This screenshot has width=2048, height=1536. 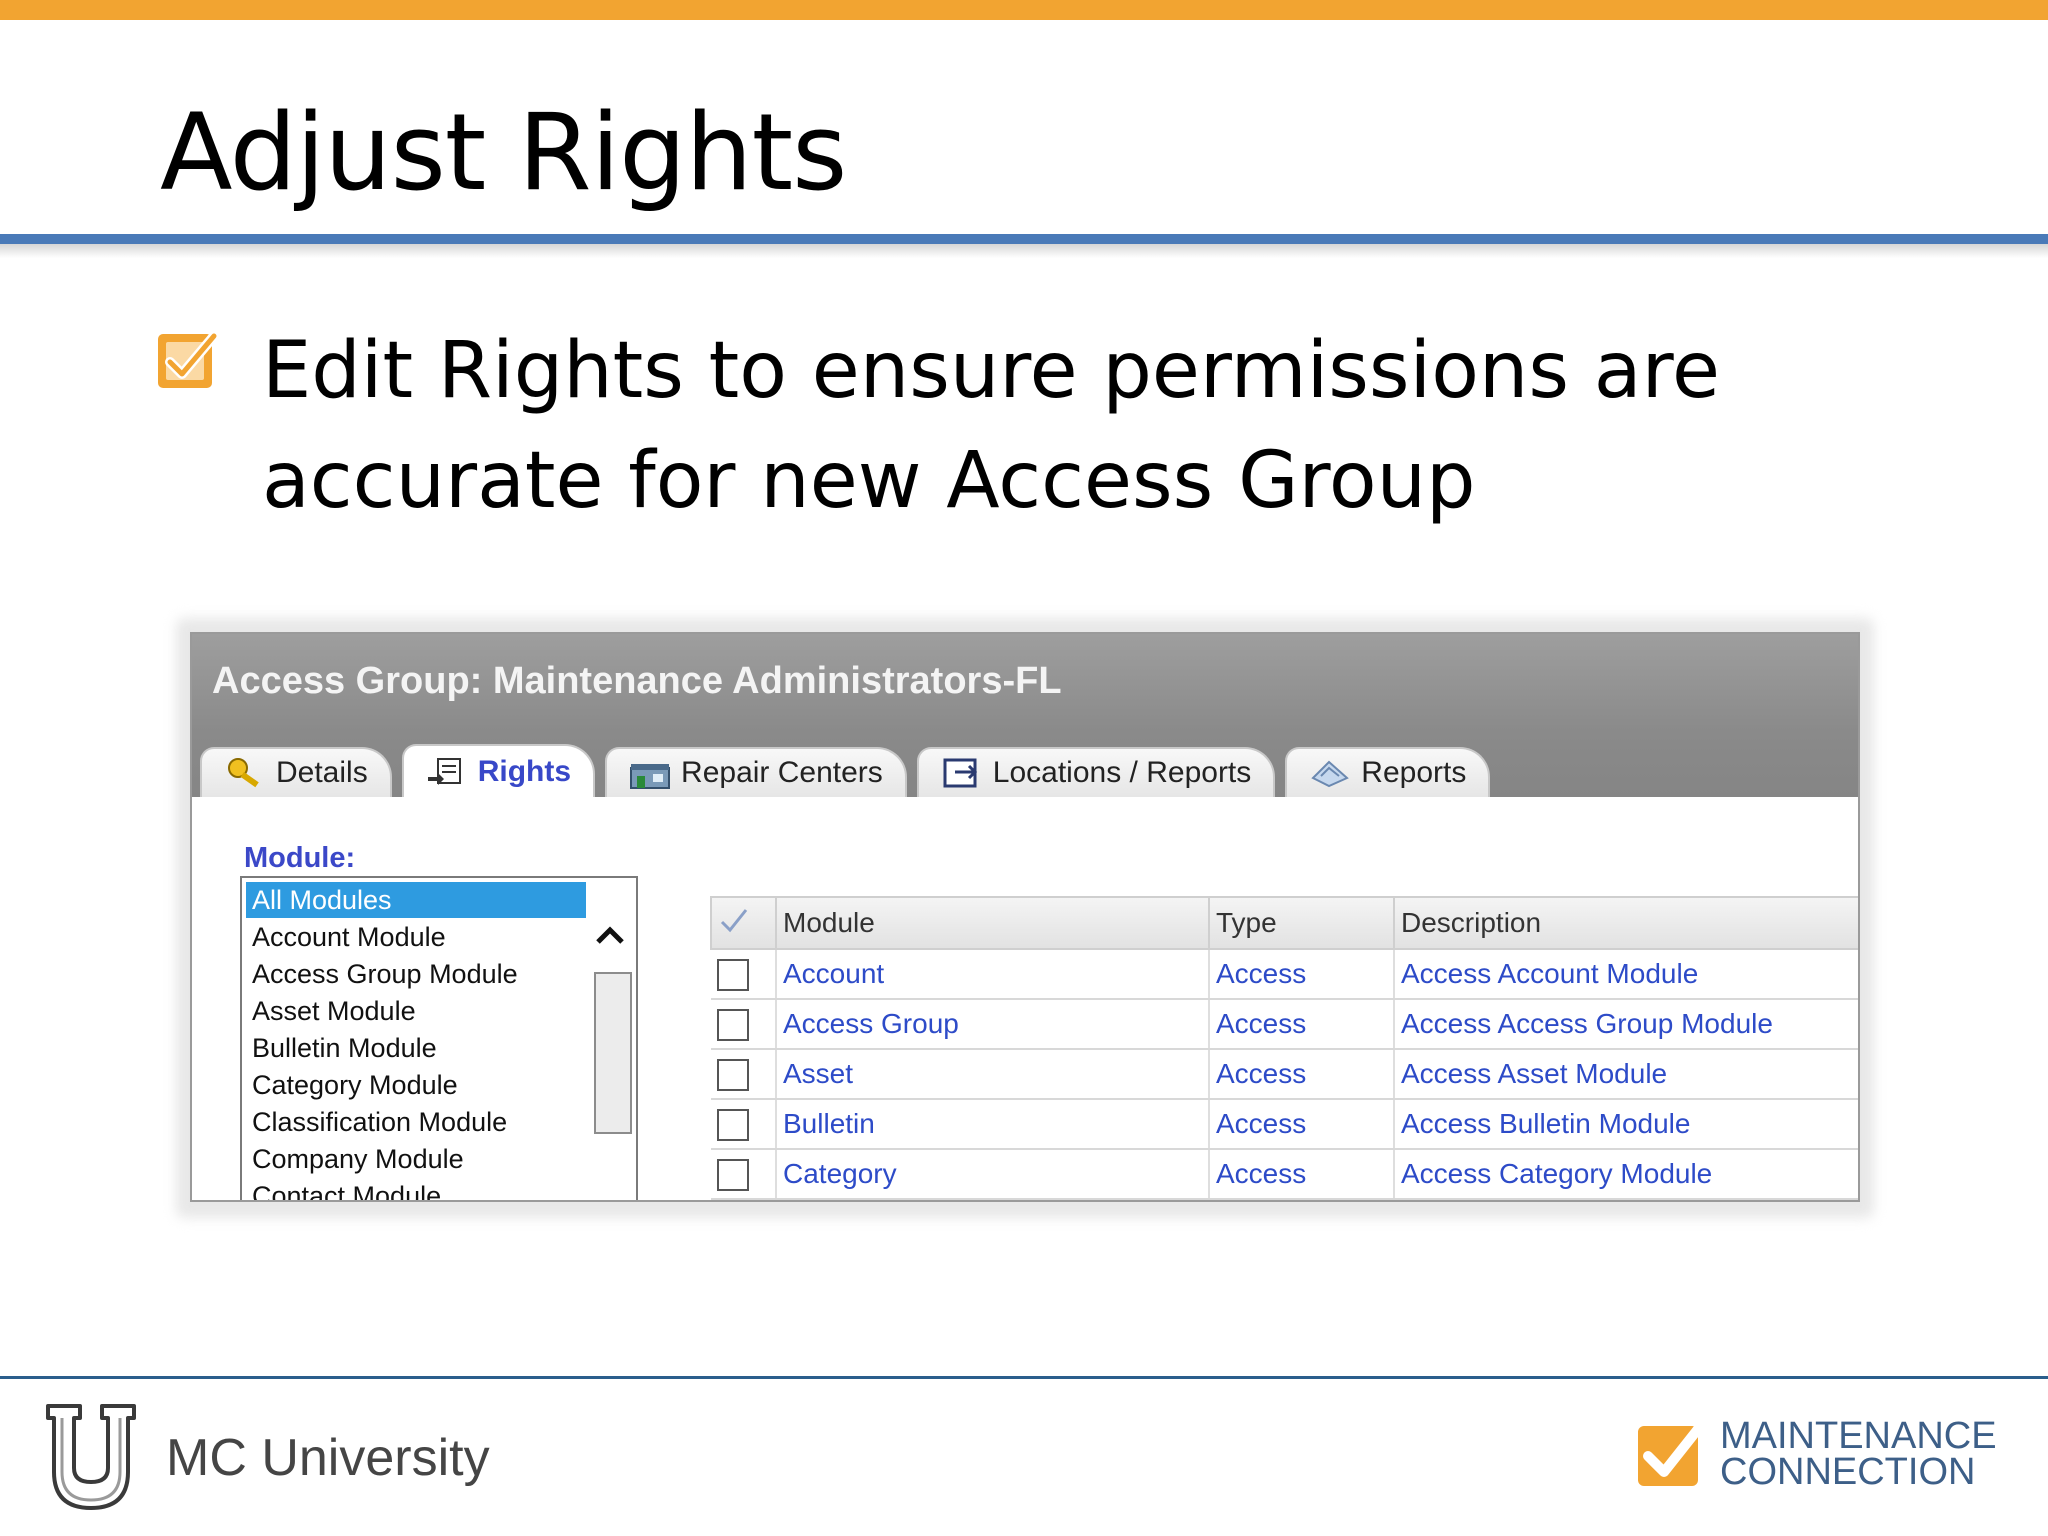 I want to click on tab-label: Details, so click(x=322, y=772).